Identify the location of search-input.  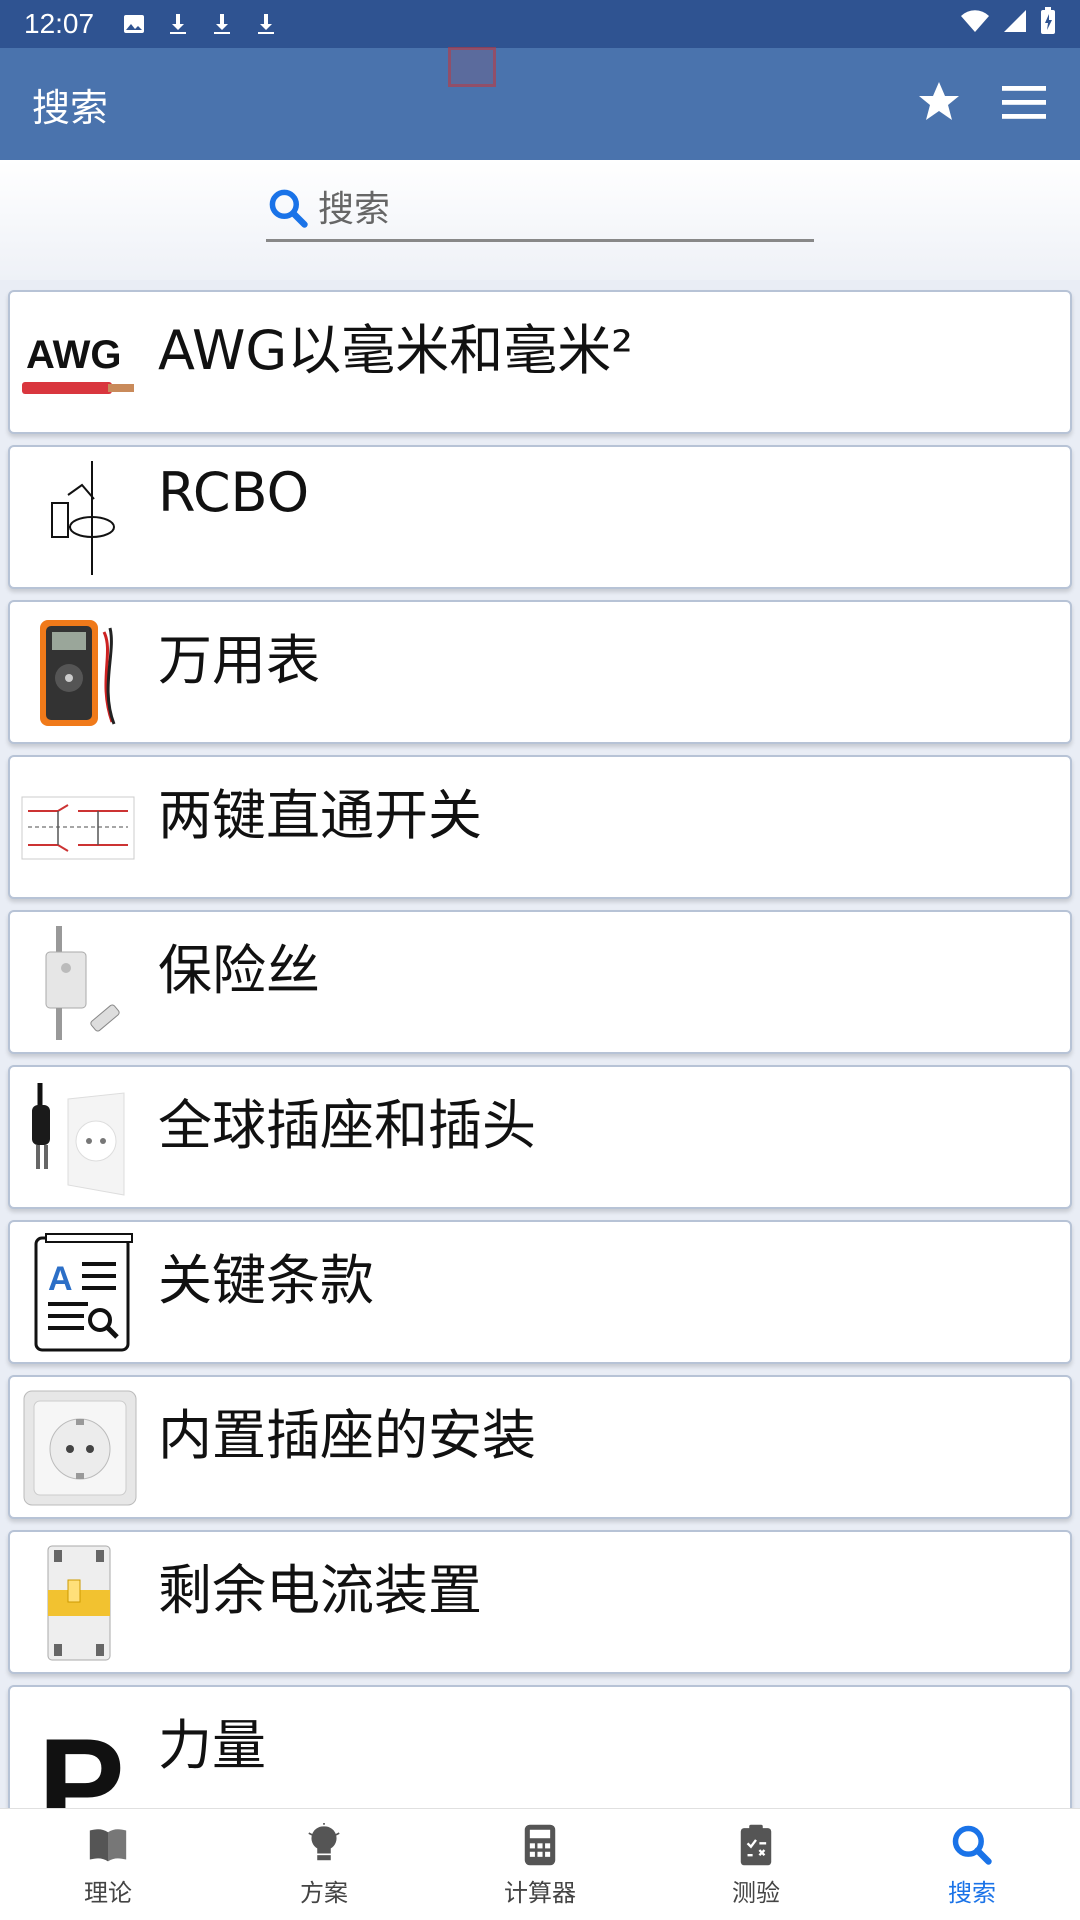
(558, 209).